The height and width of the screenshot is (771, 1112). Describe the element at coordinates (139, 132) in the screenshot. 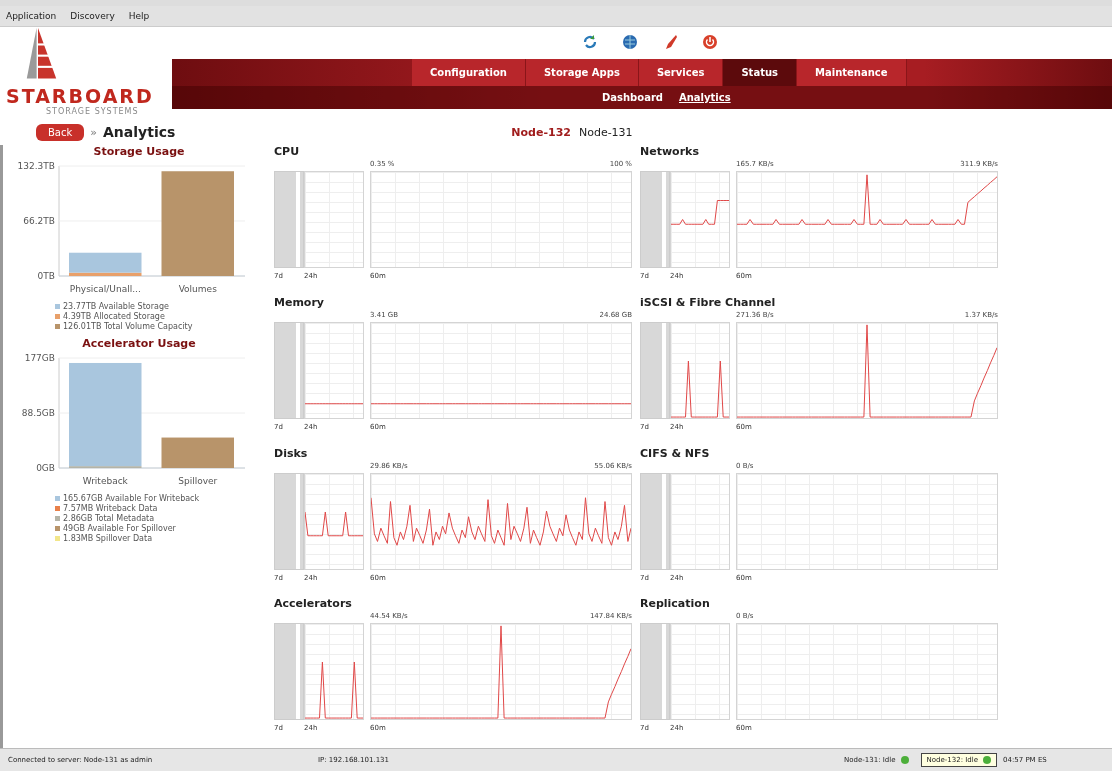

I see `page-title: Analytics` at that location.